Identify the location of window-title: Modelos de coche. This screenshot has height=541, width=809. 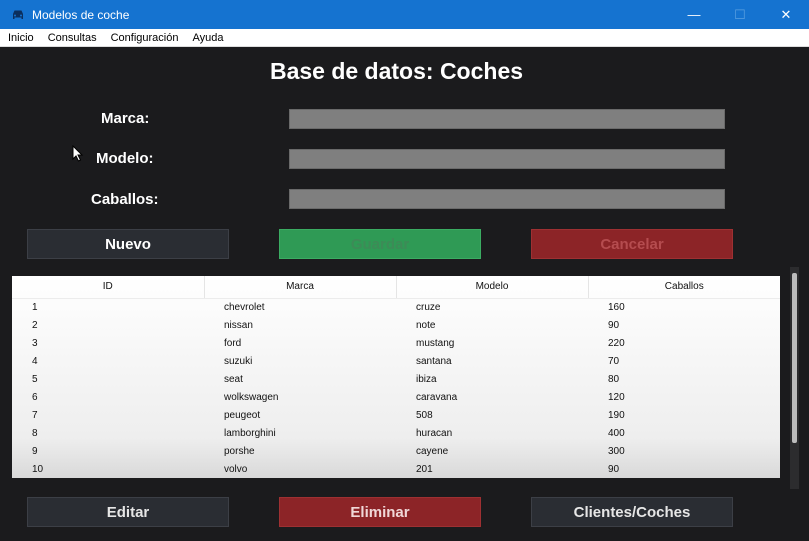
(81, 14).